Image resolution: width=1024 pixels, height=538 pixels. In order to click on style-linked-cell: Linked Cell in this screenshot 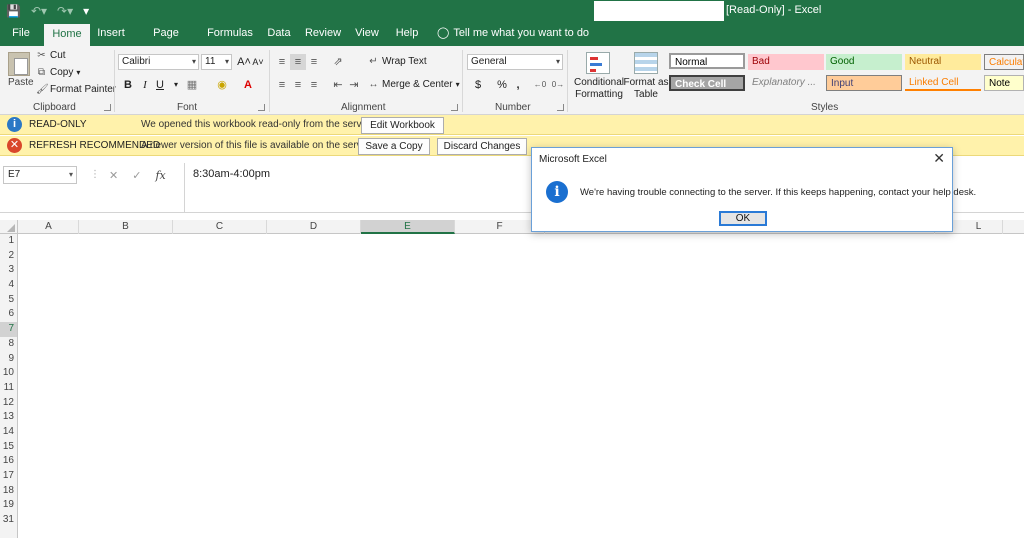, I will do `click(943, 83)`.